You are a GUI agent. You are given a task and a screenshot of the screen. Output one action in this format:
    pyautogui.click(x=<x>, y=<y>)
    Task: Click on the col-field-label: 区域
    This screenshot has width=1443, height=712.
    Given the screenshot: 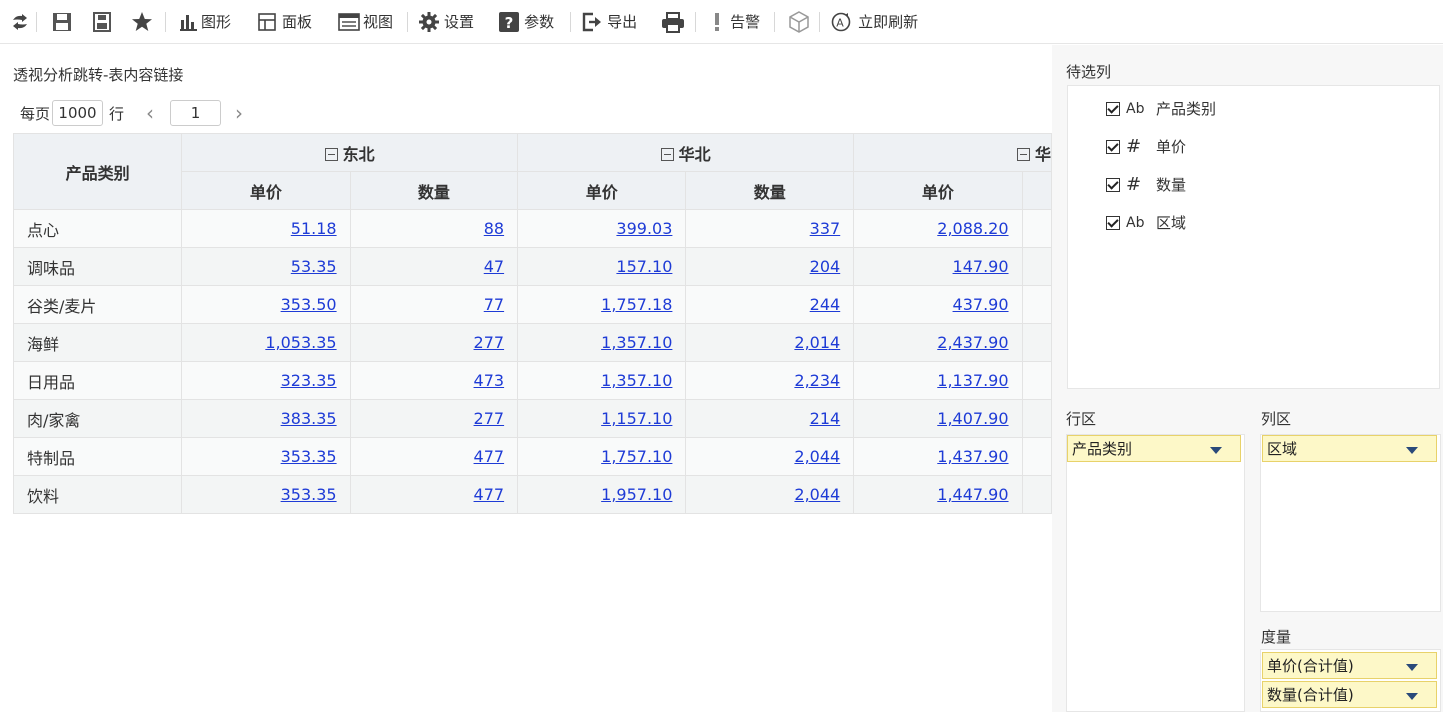 What is the action you would take?
    pyautogui.click(x=1282, y=449)
    